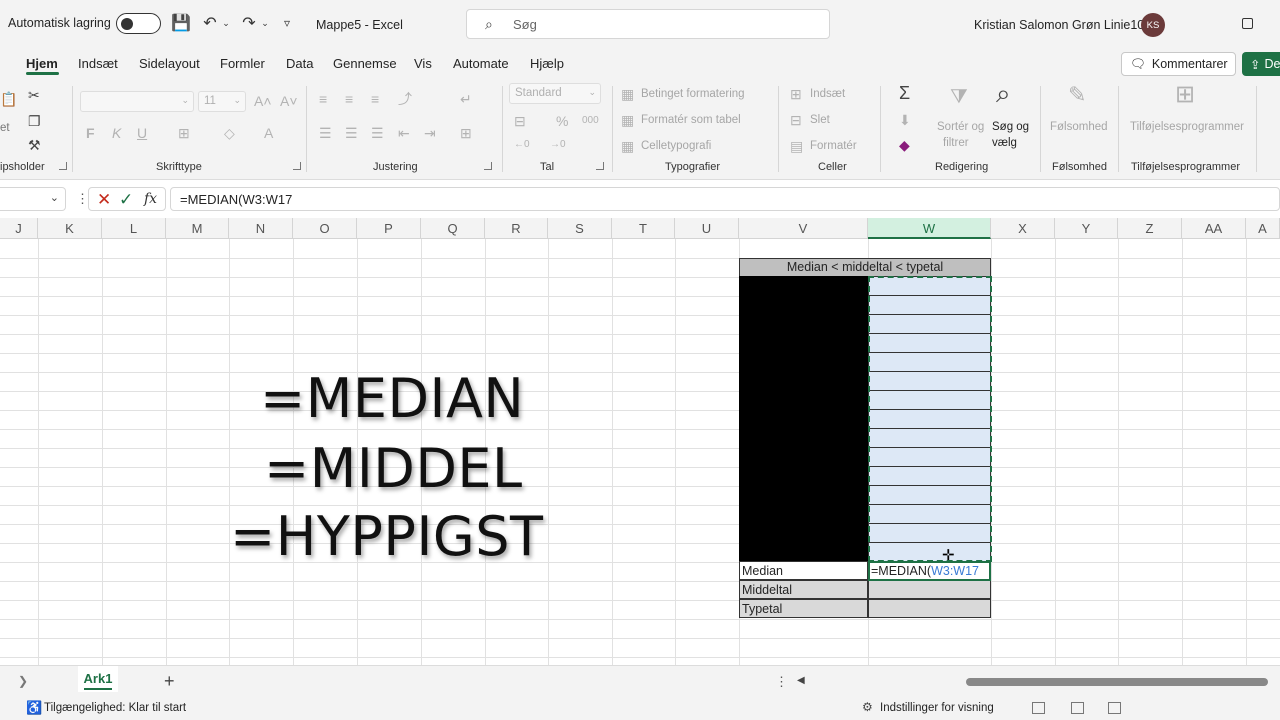 The image size is (1280, 720). Describe the element at coordinates (691, 120) in the screenshot. I see `format-as-table-button: Formatér som tabel` at that location.